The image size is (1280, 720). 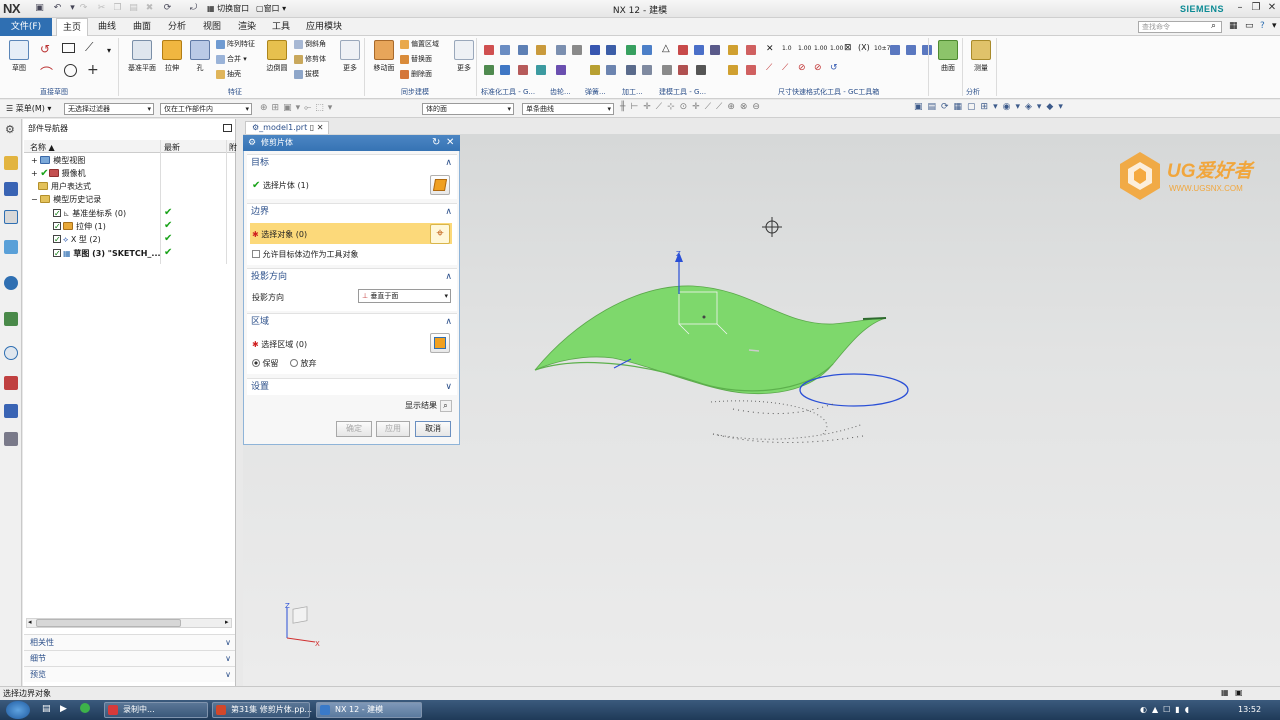 What do you see at coordinates (611, 70) in the screenshot?
I see `gc-machining4-icon` at bounding box center [611, 70].